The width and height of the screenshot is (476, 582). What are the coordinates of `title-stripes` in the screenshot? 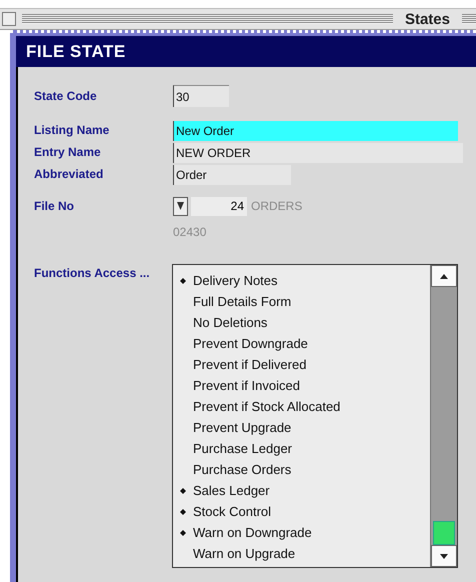 It's located at (469, 19).